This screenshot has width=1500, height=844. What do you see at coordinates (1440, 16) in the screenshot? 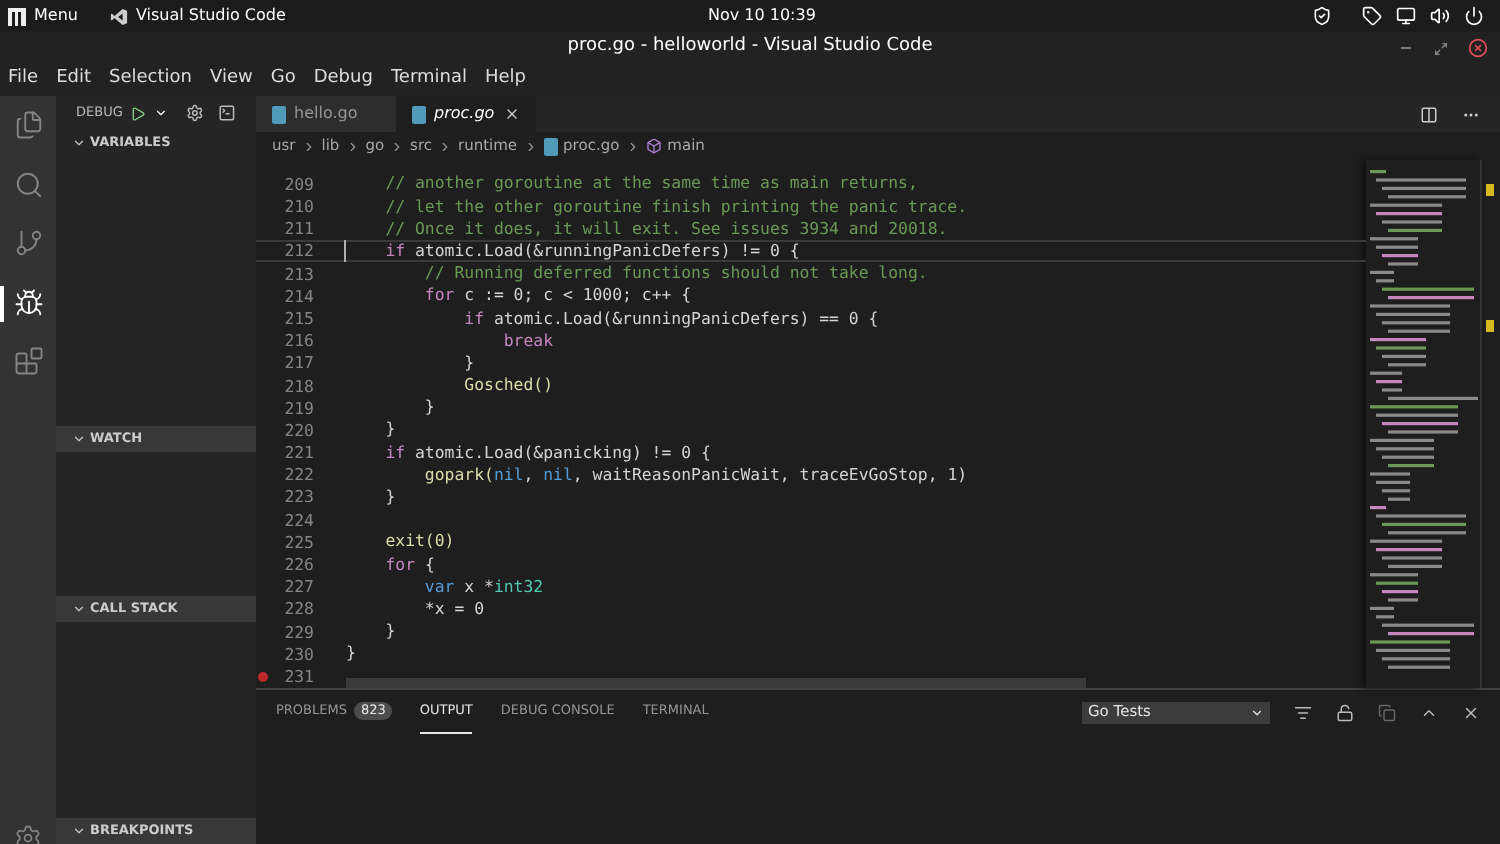
I see `volume-icon` at bounding box center [1440, 16].